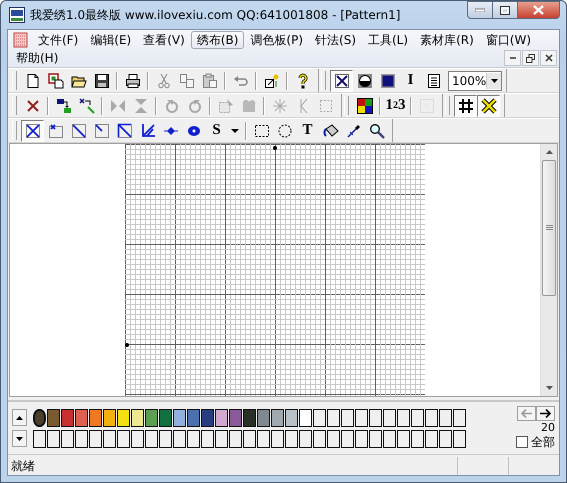 This screenshot has width=567, height=483. What do you see at coordinates (548, 270) in the screenshot?
I see `vertical-scrollbar` at bounding box center [548, 270].